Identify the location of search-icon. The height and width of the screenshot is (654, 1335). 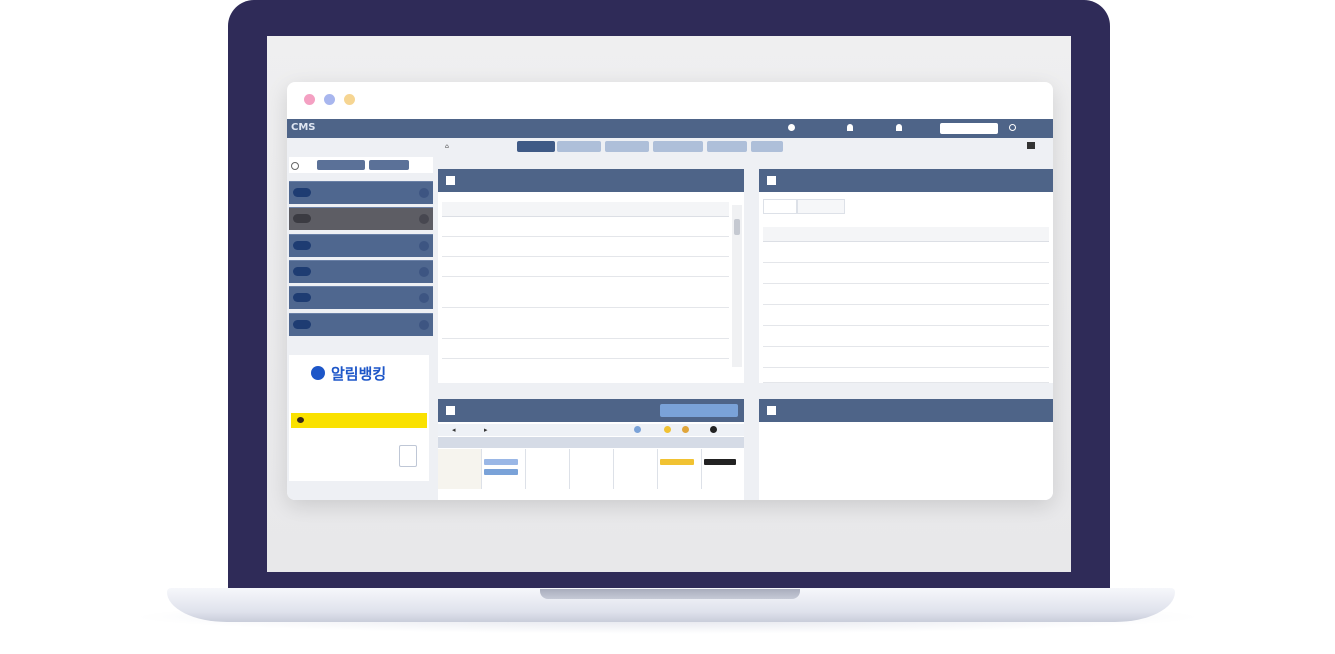
(1012, 127).